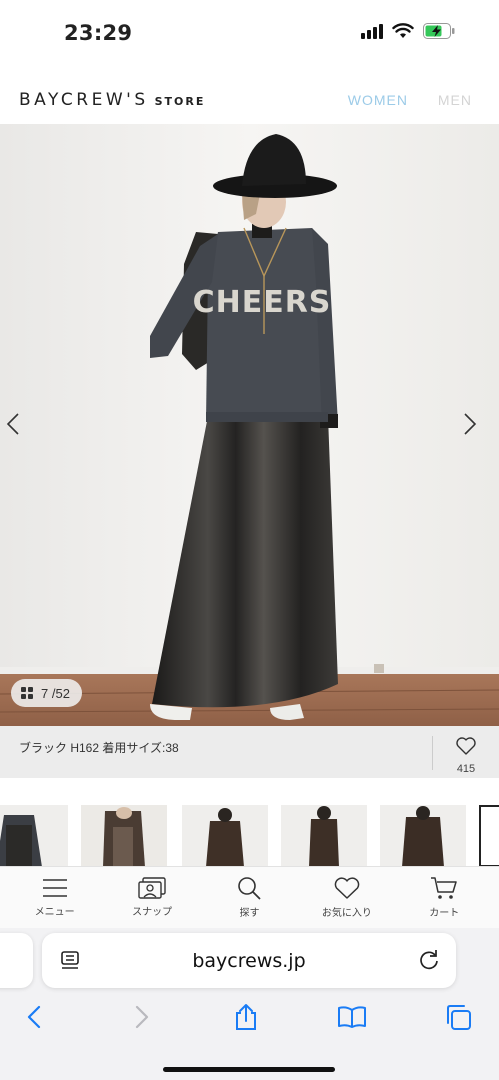 The width and height of the screenshot is (499, 1080). Describe the element at coordinates (249, 1069) in the screenshot. I see `home-indicator` at that location.